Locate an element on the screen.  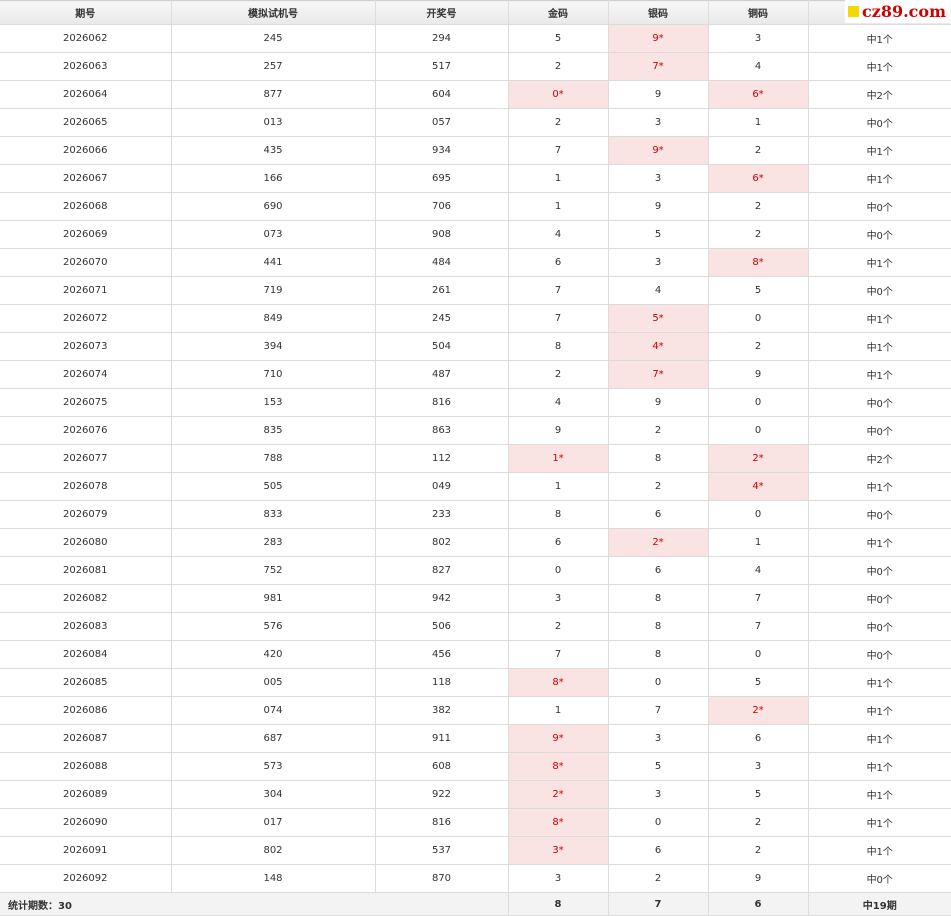
cell-sim-number: 420 is located at coordinates (273, 654).